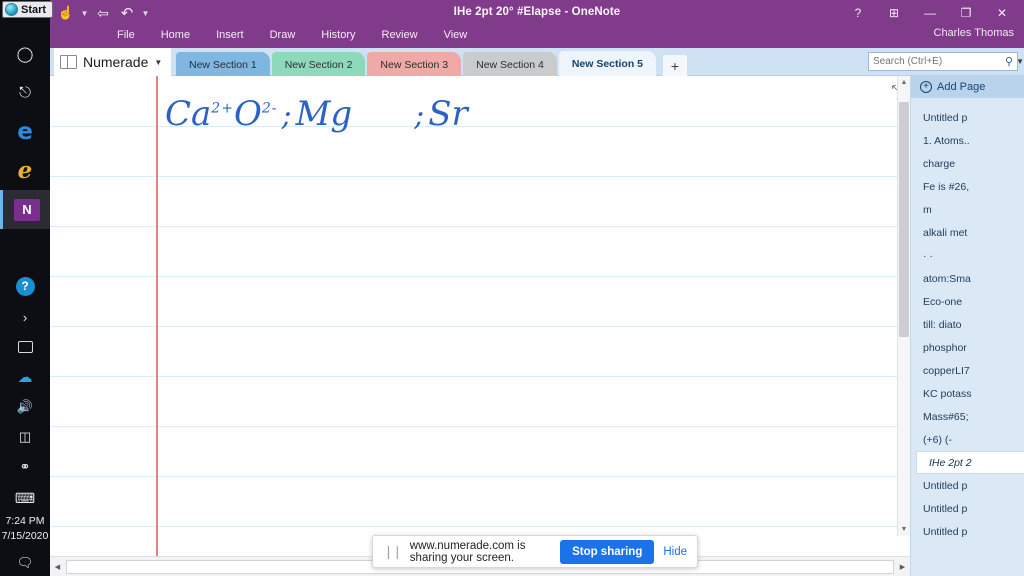 Image resolution: width=1024 pixels, height=576 pixels. What do you see at coordinates (967, 416) in the screenshot?
I see `page-list-item: Mass#65;` at bounding box center [967, 416].